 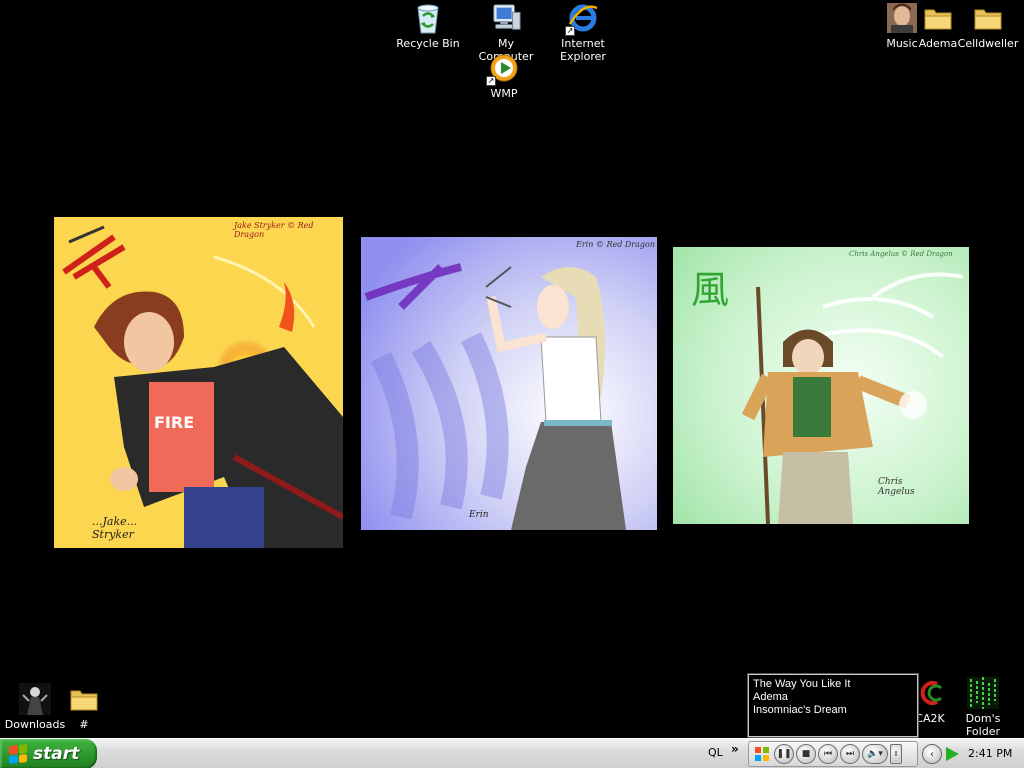 I want to click on celldweller-folder-icon, so click(x=988, y=18).